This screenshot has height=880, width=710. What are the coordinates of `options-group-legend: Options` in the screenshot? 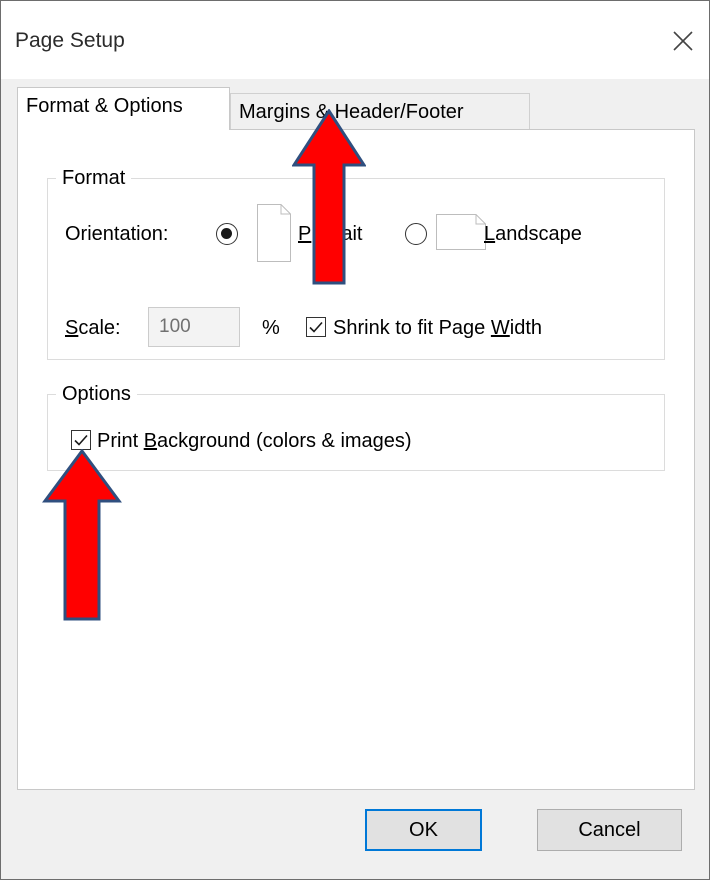 It's located at (96, 394).